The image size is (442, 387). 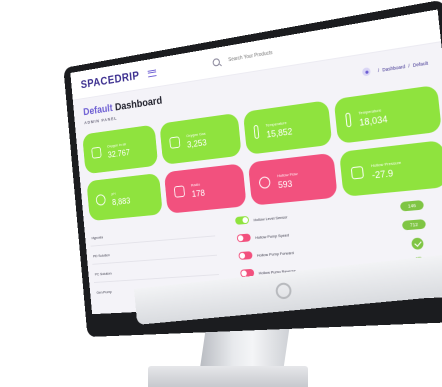 I want to click on page-title-rest: Dashboard, so click(x=138, y=104).